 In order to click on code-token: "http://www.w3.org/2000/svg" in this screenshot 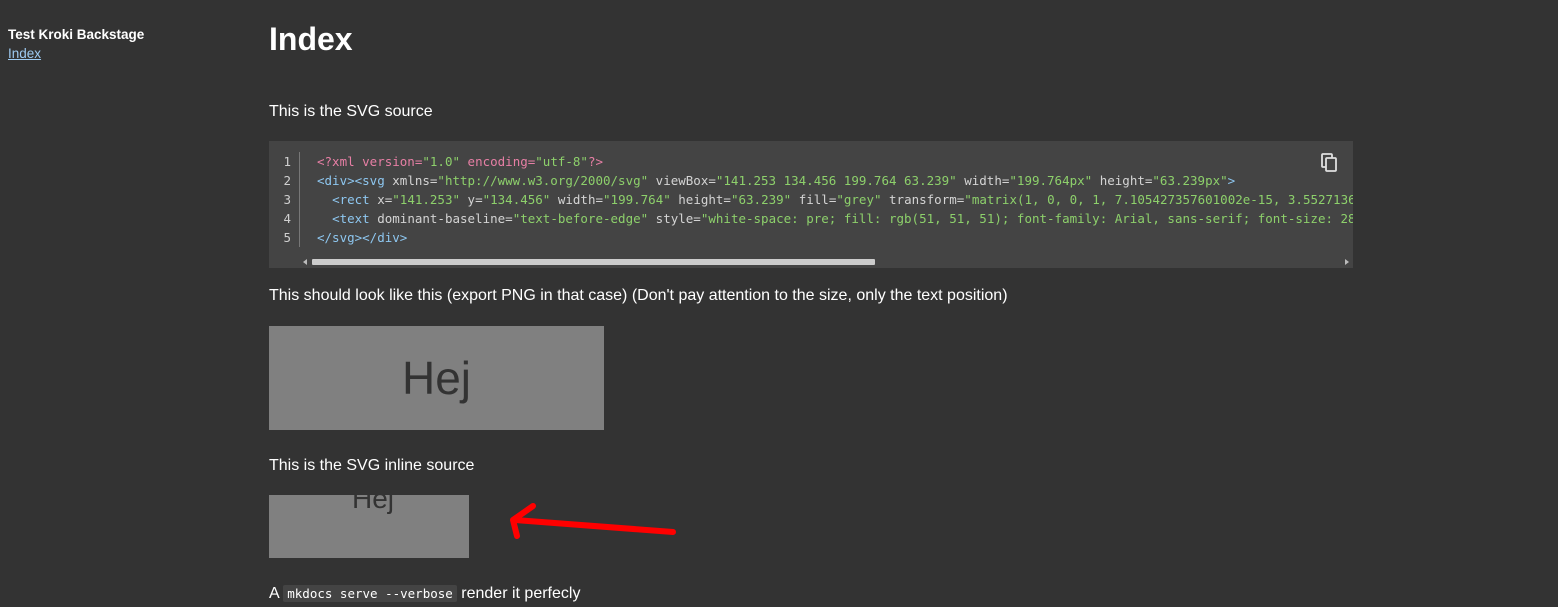, I will do `click(543, 180)`.